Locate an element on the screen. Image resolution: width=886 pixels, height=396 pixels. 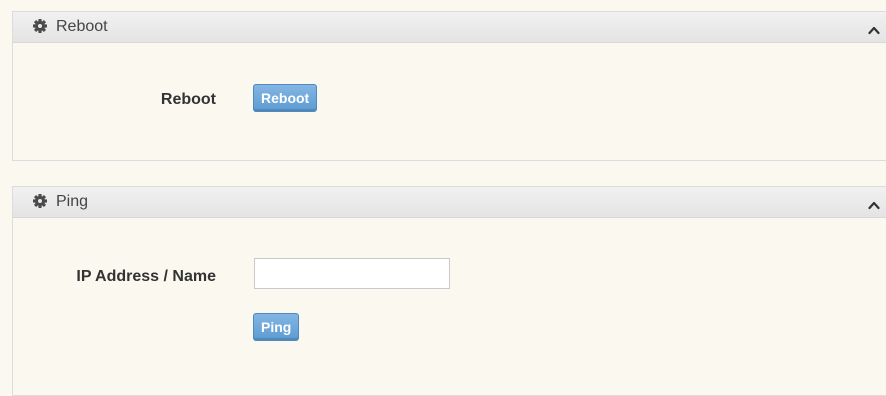
reboot-field-label: Reboot is located at coordinates (188, 99).